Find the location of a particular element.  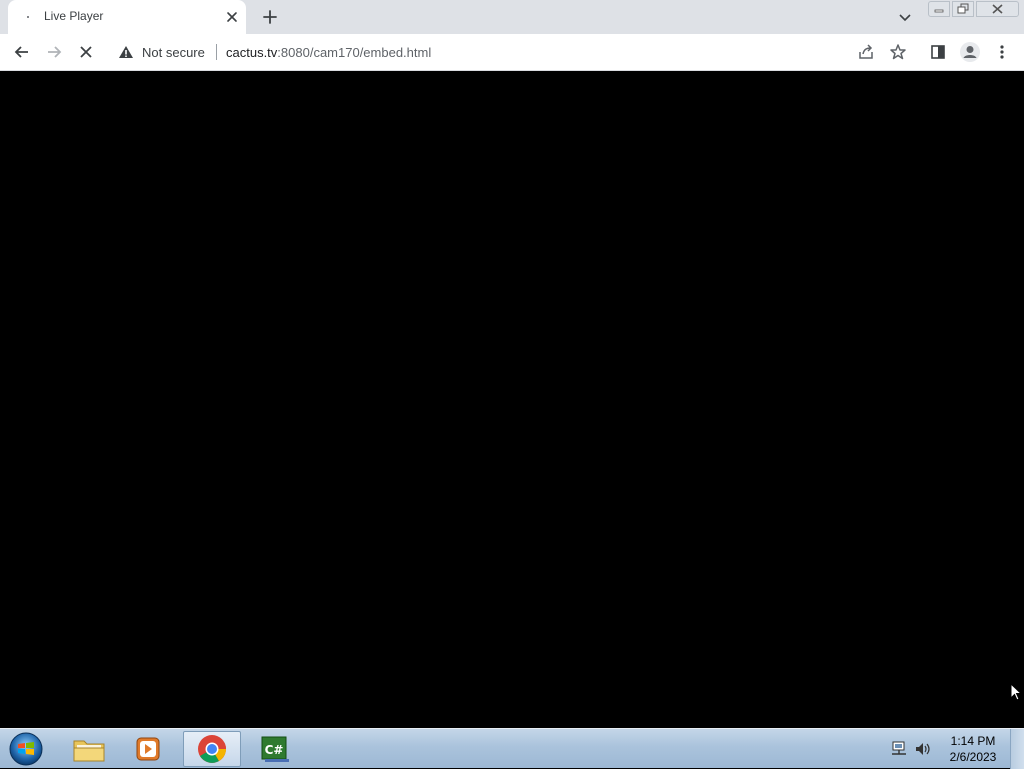

kebab-menu-icon is located at coordinates (1002, 52).